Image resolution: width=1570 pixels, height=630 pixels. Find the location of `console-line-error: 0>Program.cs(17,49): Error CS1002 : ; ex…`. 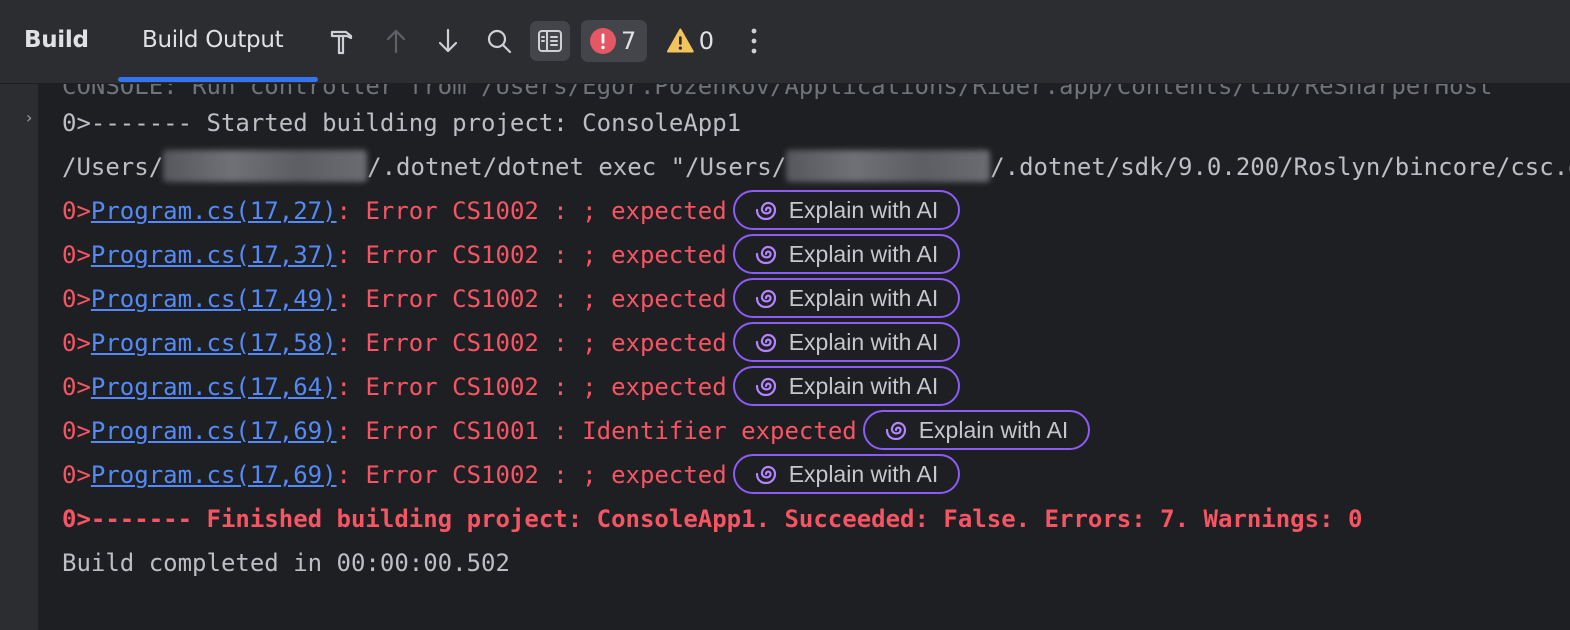

console-line-error: 0>Program.cs(17,49): Error CS1002 : ; ex… is located at coordinates (511, 299).